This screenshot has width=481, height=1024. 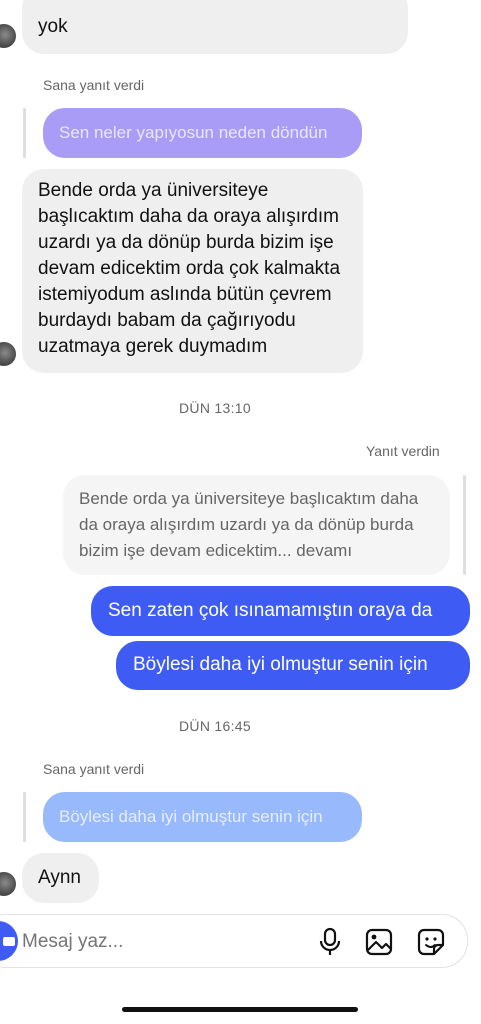 What do you see at coordinates (9, 941) in the screenshot?
I see `camera-icon` at bounding box center [9, 941].